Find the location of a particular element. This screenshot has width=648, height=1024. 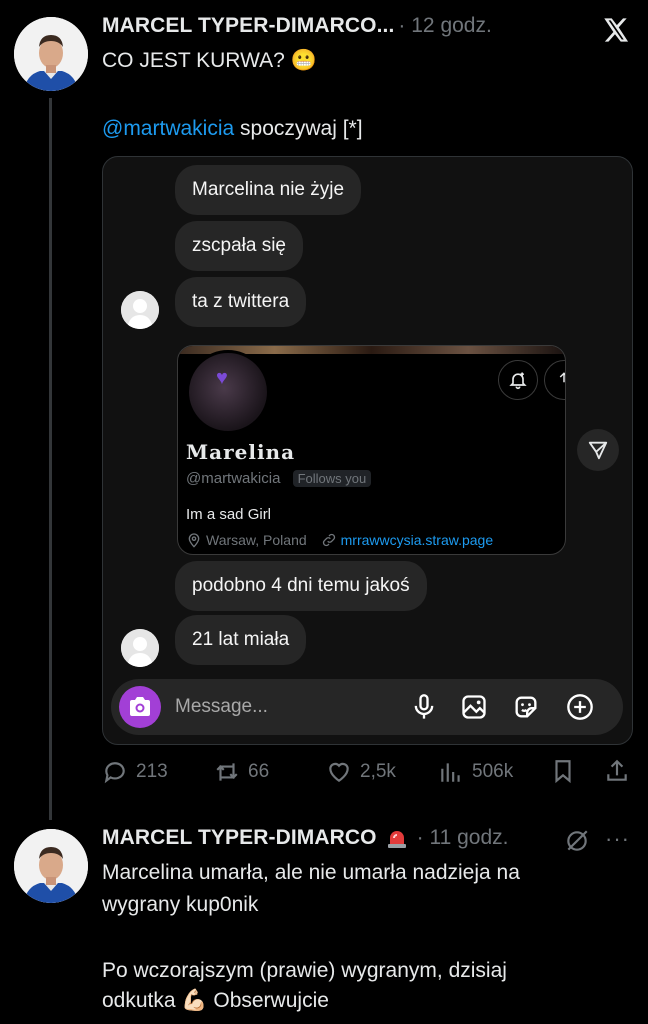

tweet-timestamp: · 11 godz. is located at coordinates (463, 838).